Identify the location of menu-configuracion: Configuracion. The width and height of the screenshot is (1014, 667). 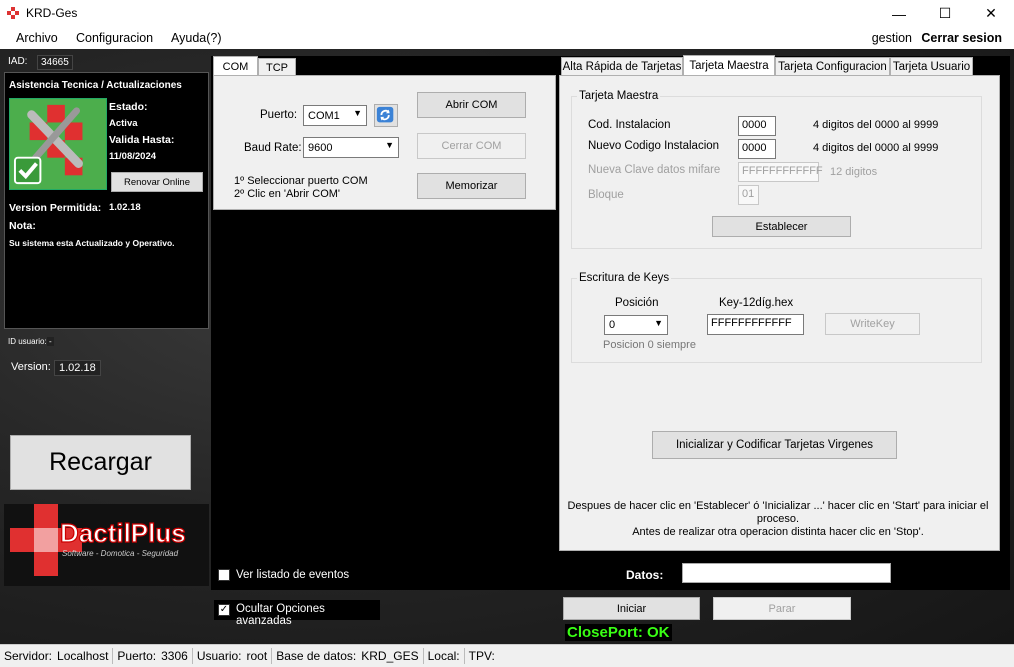
(114, 38).